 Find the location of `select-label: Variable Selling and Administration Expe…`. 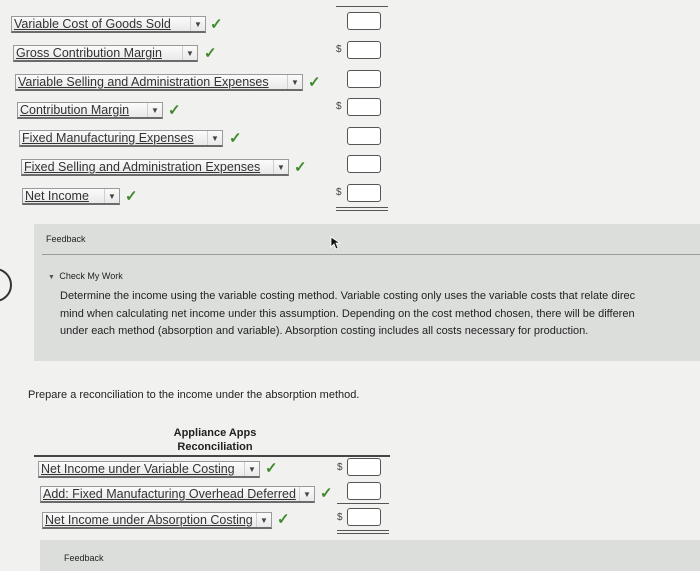

select-label: Variable Selling and Administration Expe… is located at coordinates (143, 82).